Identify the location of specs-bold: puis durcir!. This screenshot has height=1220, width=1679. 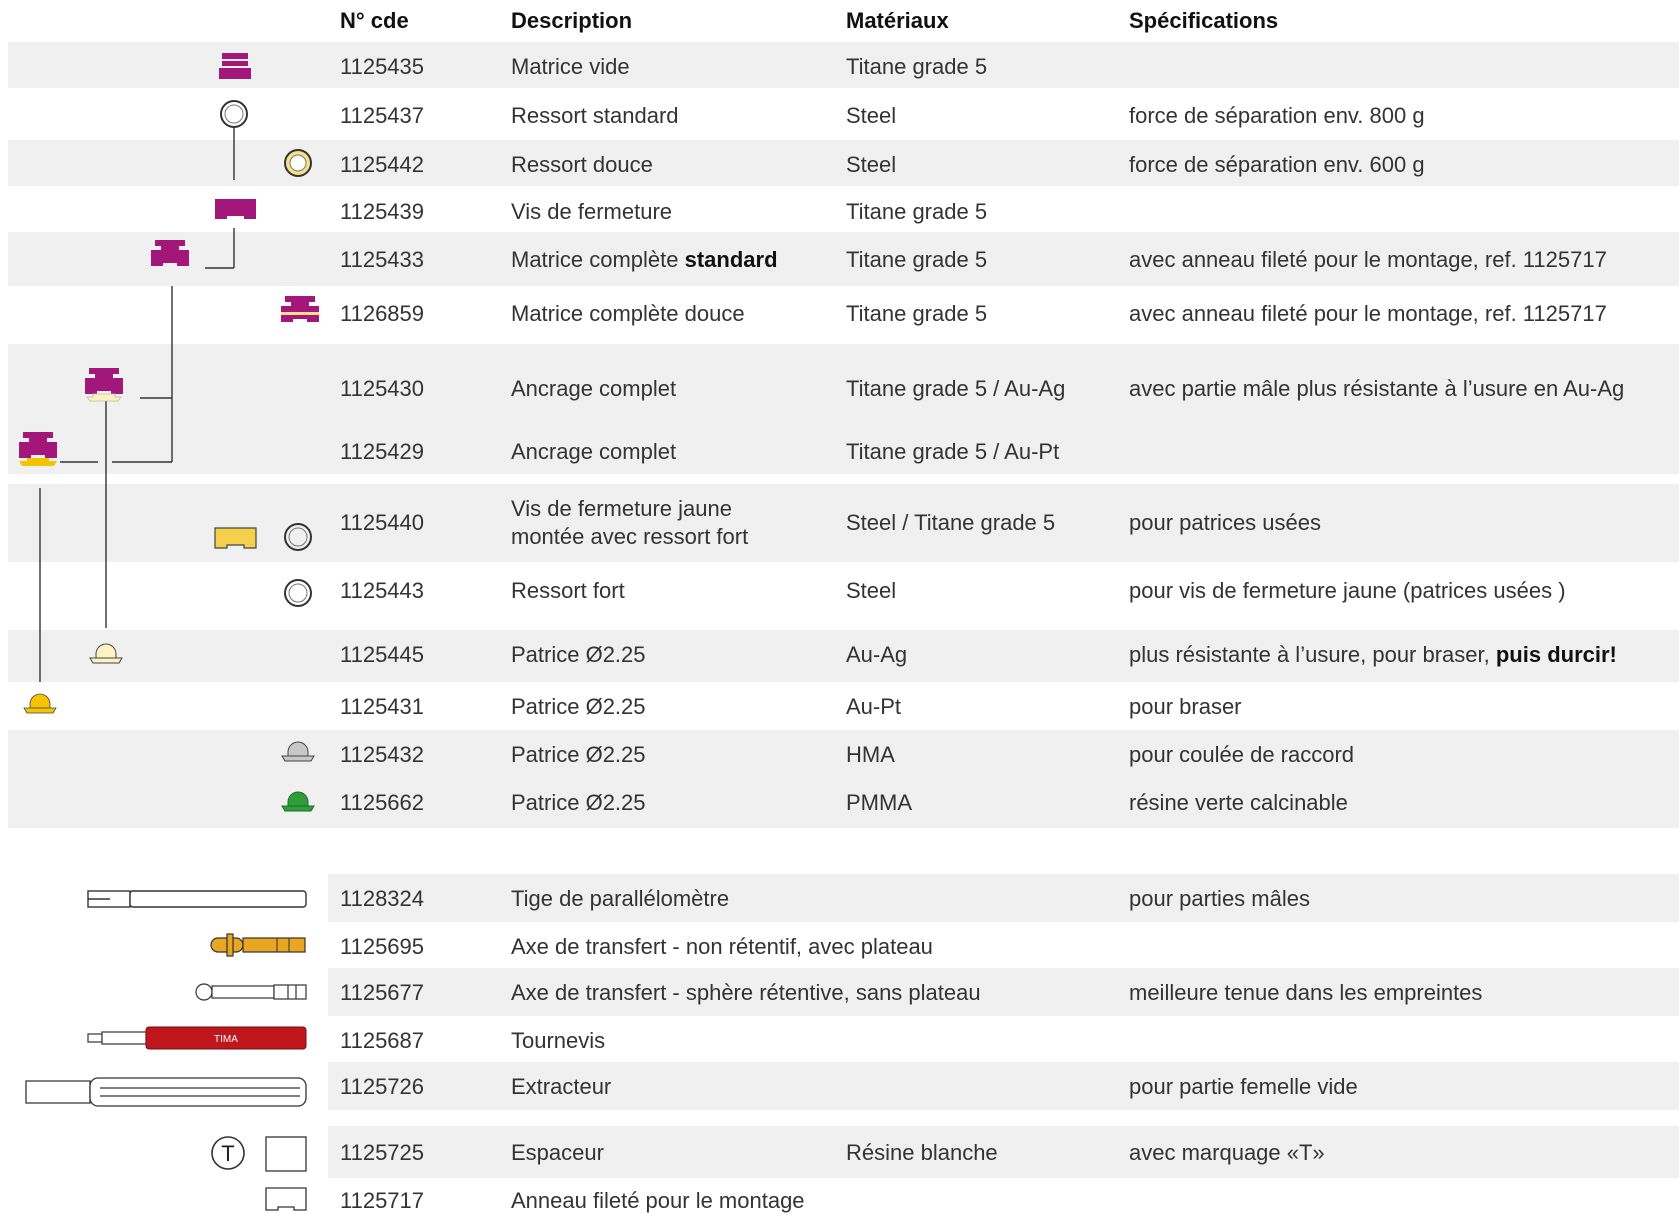
(1556, 654).